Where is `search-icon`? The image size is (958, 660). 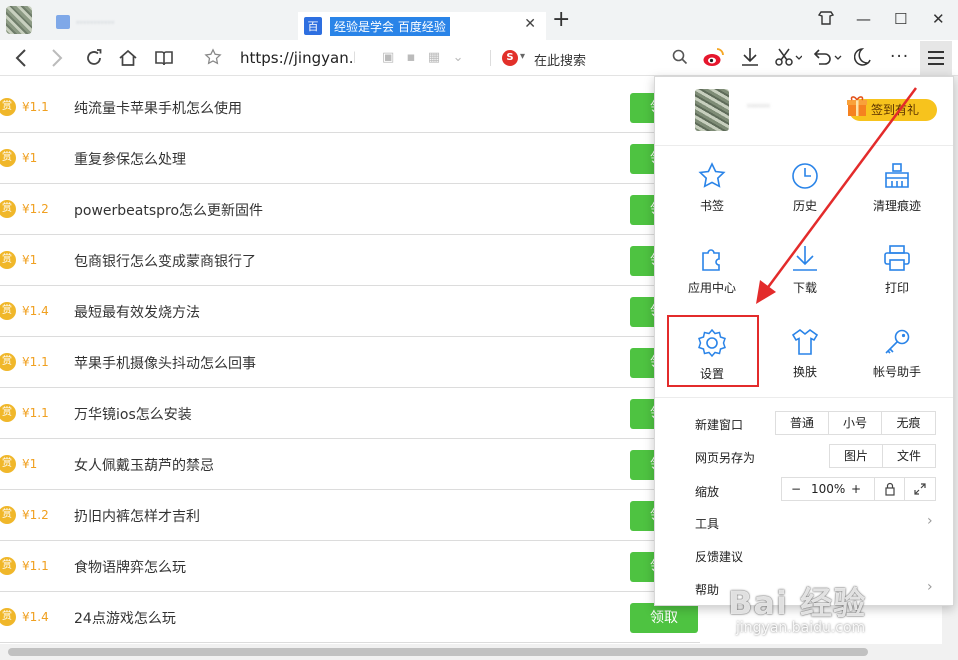 search-icon is located at coordinates (680, 59).